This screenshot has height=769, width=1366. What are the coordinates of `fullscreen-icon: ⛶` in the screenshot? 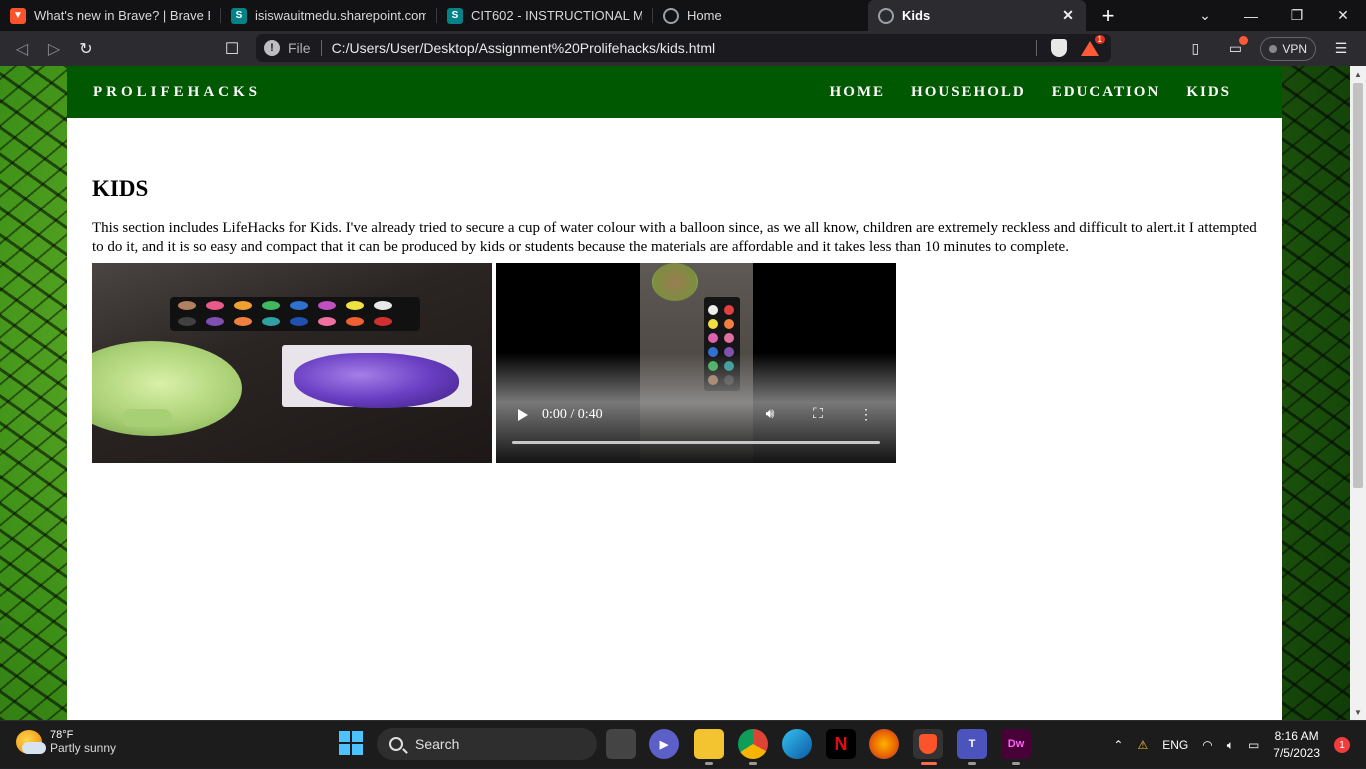 It's located at (818, 415).